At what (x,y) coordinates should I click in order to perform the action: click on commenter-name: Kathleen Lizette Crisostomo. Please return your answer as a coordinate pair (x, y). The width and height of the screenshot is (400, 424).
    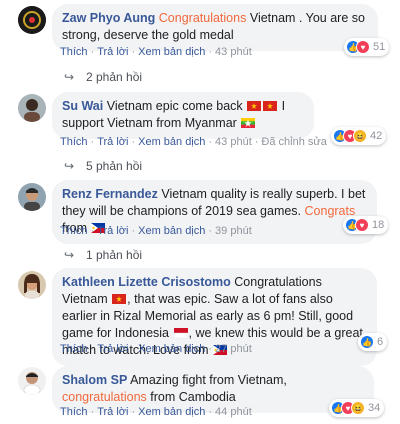
    Looking at the image, I should click on (146, 282).